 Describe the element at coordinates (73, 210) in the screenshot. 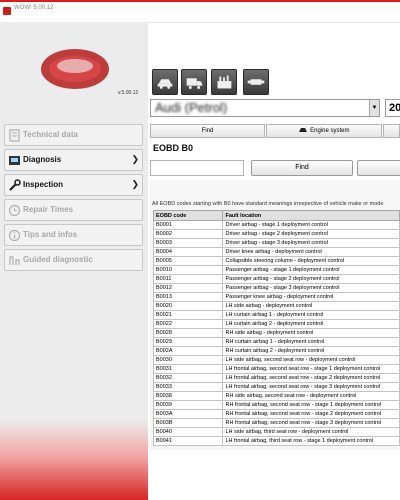

I see `sidebar-item-repair-times: Repair Times` at that location.